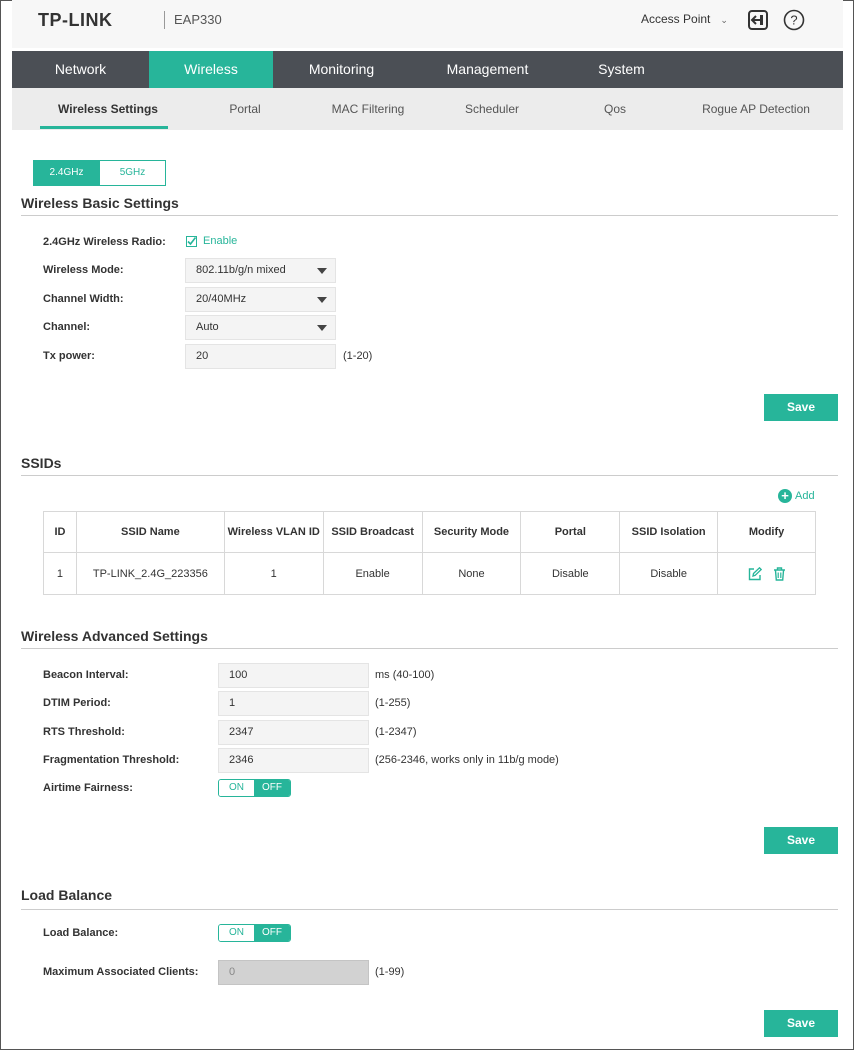  What do you see at coordinates (86, 675) in the screenshot?
I see `beacon-interval-label: Beacon Interval:` at bounding box center [86, 675].